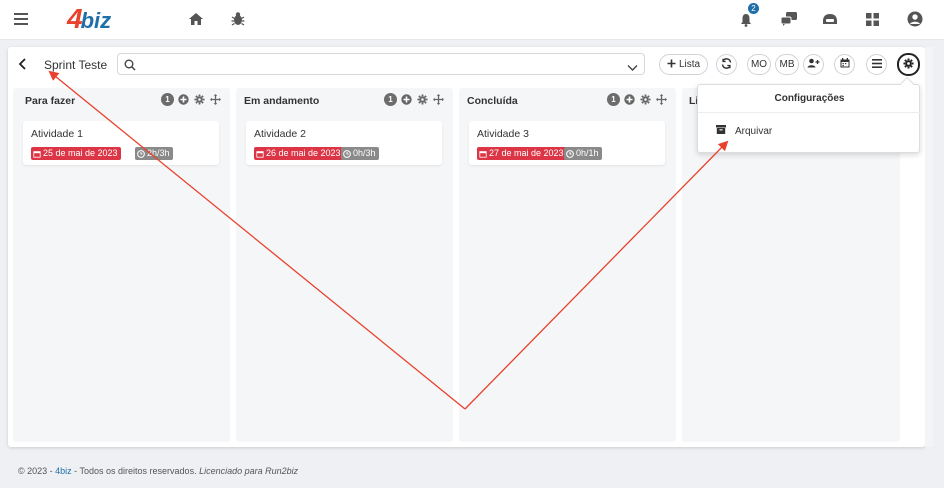 This screenshot has height=488, width=944. I want to click on refresh-button, so click(726, 64).